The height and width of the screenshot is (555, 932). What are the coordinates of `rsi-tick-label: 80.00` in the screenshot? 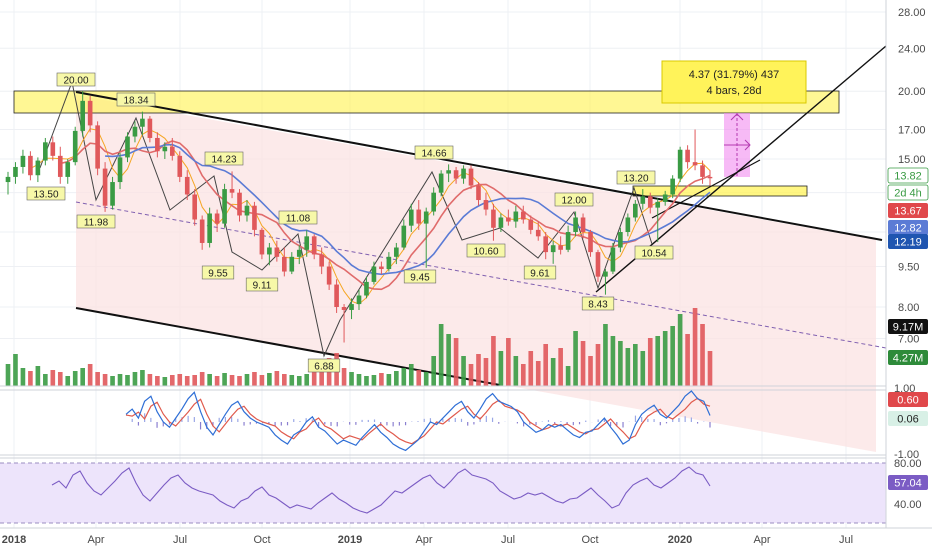 It's located at (908, 464).